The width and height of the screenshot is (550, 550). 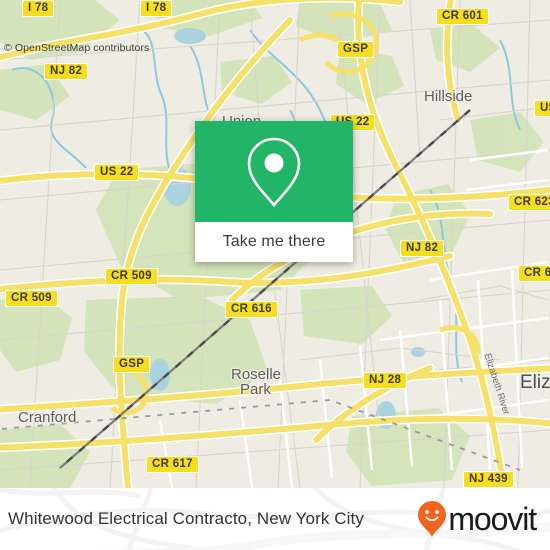 I want to click on moovit-pin-icon, so click(x=432, y=519).